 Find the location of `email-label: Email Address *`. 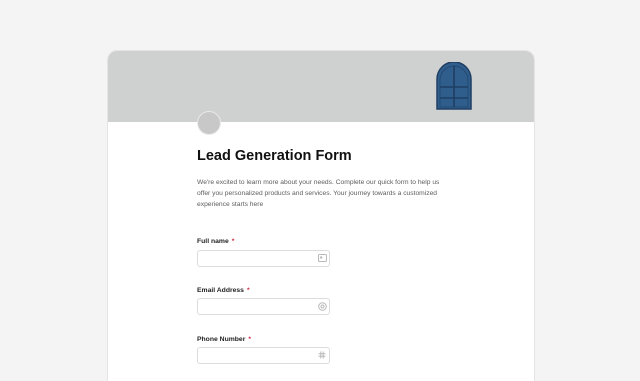

email-label: Email Address * is located at coordinates (223, 290).